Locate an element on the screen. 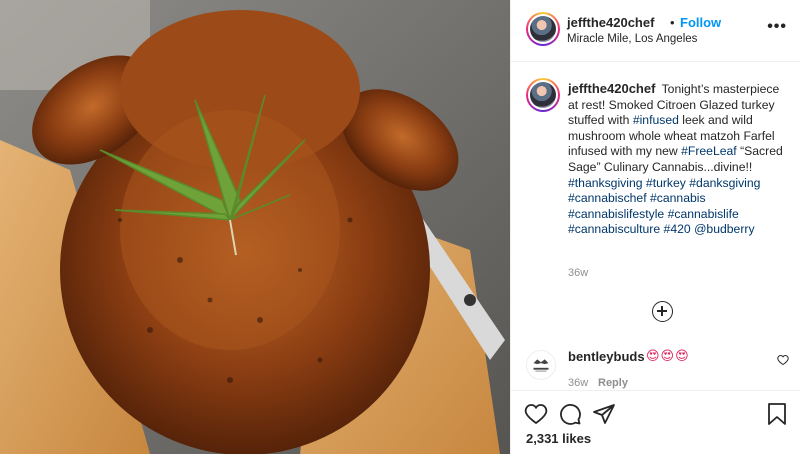 This screenshot has width=800, height=454. hashtag-link: #danksgiving is located at coordinates (724, 183).